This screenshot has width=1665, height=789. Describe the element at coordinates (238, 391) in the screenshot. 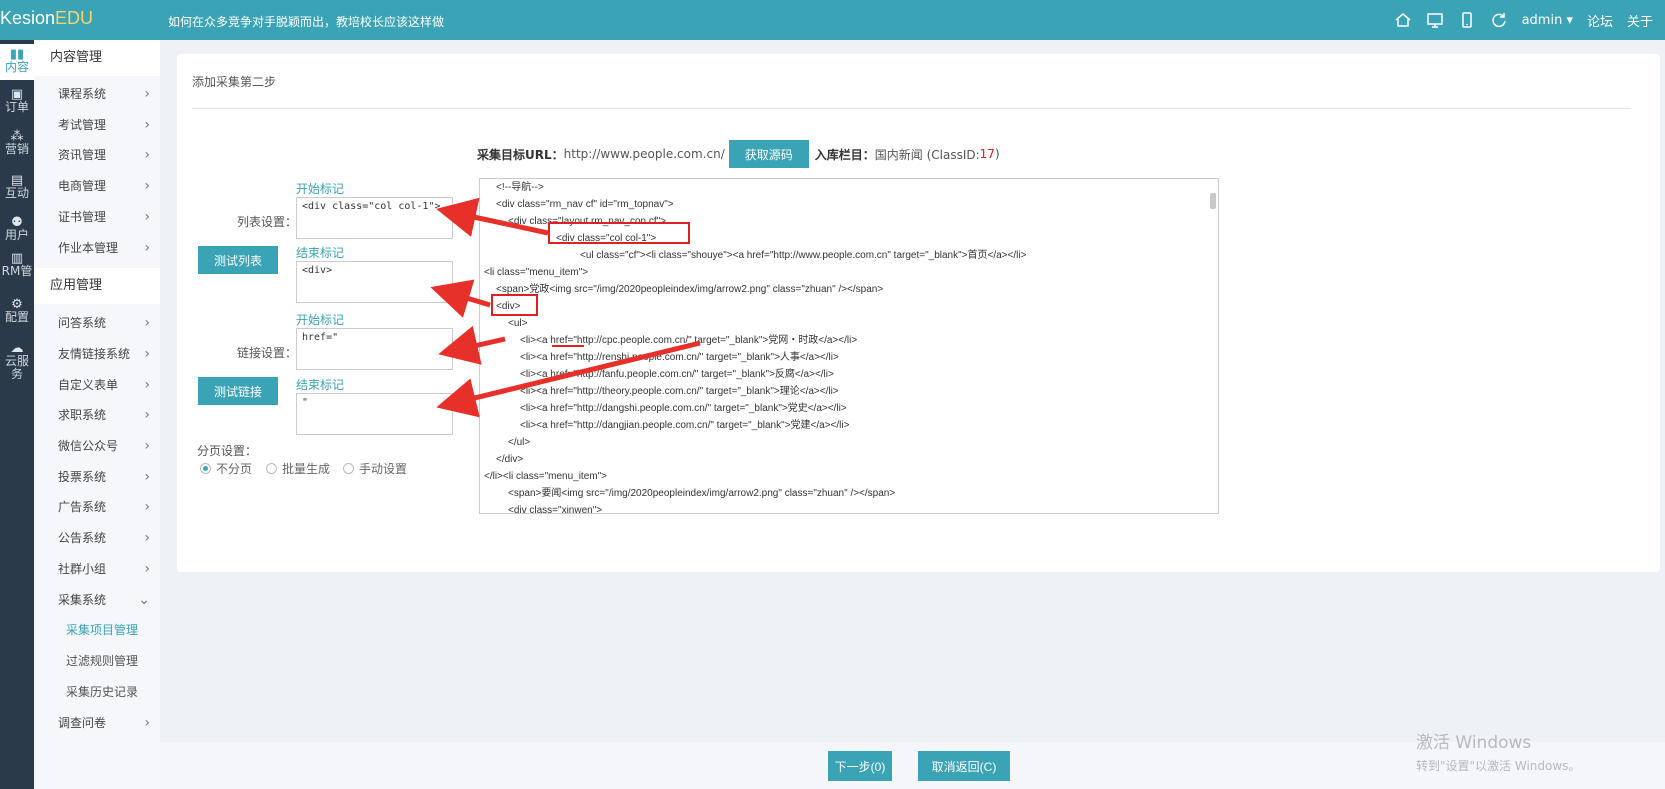

I see `test-link-button: 测试链接` at that location.